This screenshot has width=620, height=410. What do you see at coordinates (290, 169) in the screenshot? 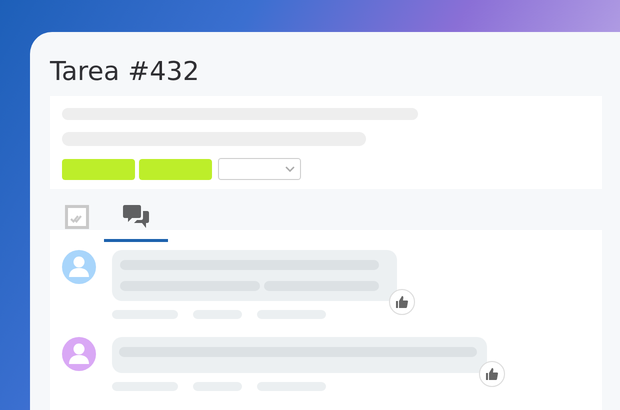
I see `chevron-down-icon` at bounding box center [290, 169].